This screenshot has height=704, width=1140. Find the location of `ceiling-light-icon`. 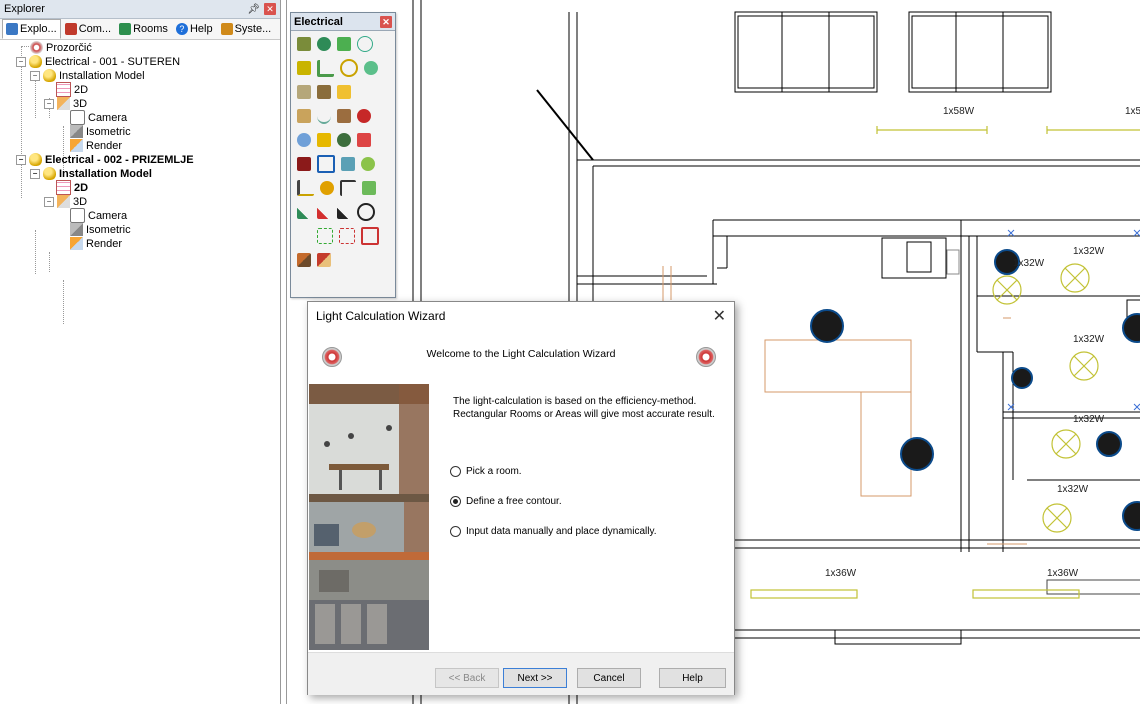

ceiling-light-icon is located at coordinates (349, 68).